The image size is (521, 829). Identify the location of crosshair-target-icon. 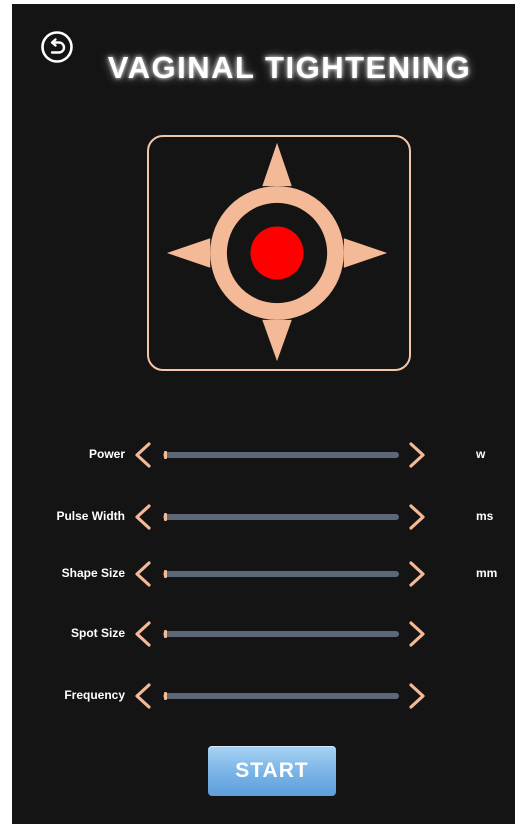
(277, 252).